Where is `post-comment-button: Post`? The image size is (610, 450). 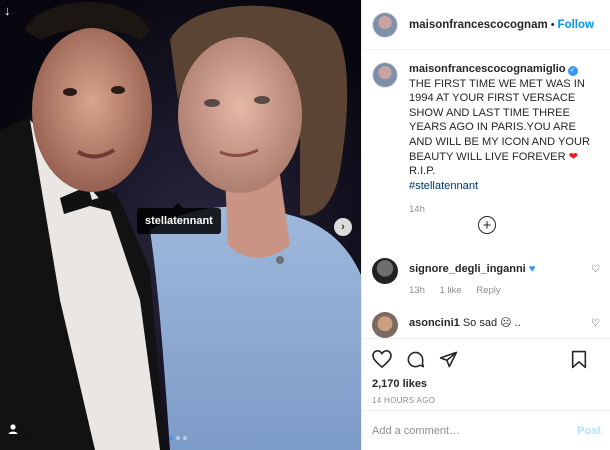 post-comment-button: Post is located at coordinates (589, 431).